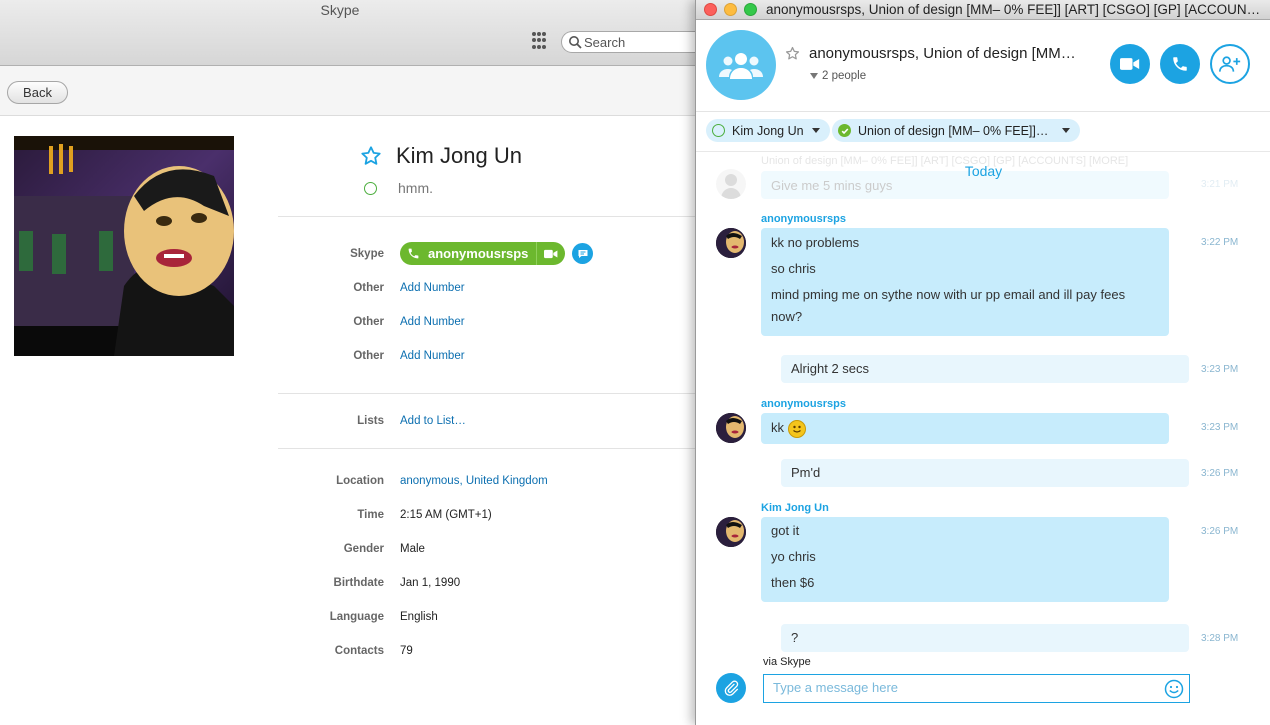 The height and width of the screenshot is (725, 1270). I want to click on message-text: ?, so click(795, 637).